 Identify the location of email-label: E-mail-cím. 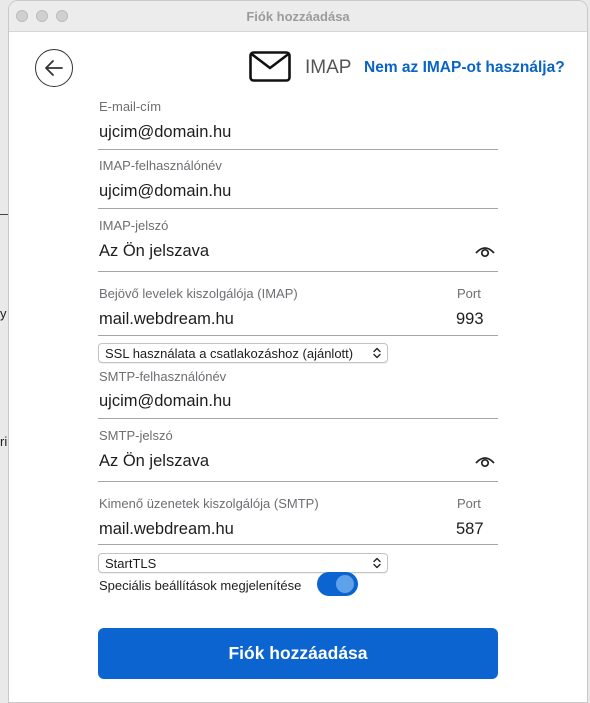
(130, 106).